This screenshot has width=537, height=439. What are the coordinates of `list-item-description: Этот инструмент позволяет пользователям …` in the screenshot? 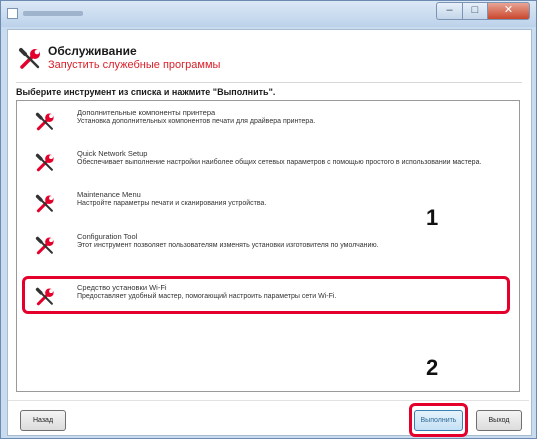 It's located at (228, 245).